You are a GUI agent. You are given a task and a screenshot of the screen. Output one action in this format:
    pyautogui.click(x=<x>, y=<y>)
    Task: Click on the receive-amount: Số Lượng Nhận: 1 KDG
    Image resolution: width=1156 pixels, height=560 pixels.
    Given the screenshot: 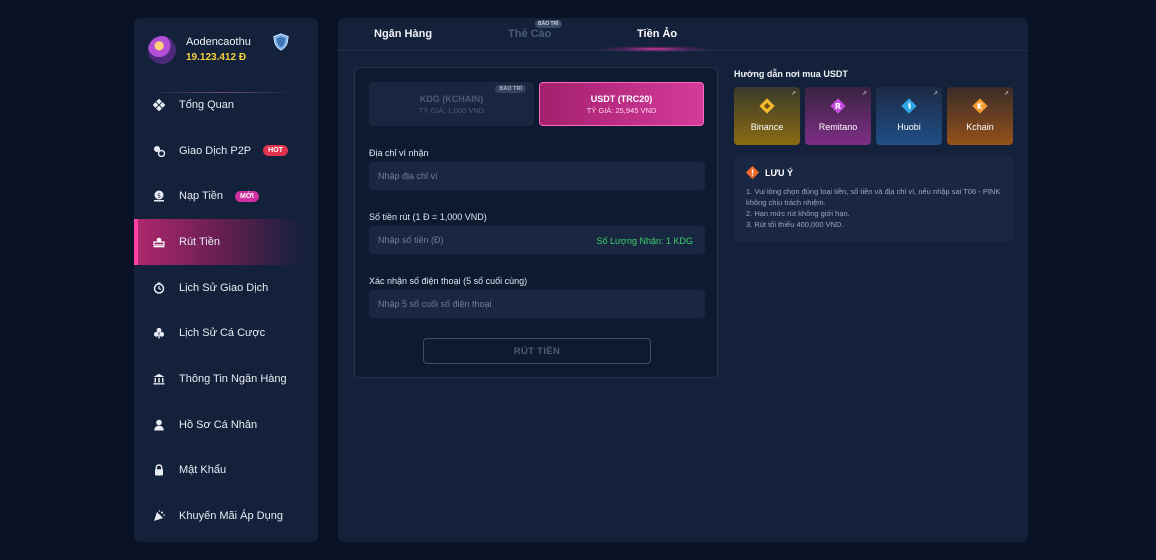 What is the action you would take?
    pyautogui.click(x=644, y=241)
    